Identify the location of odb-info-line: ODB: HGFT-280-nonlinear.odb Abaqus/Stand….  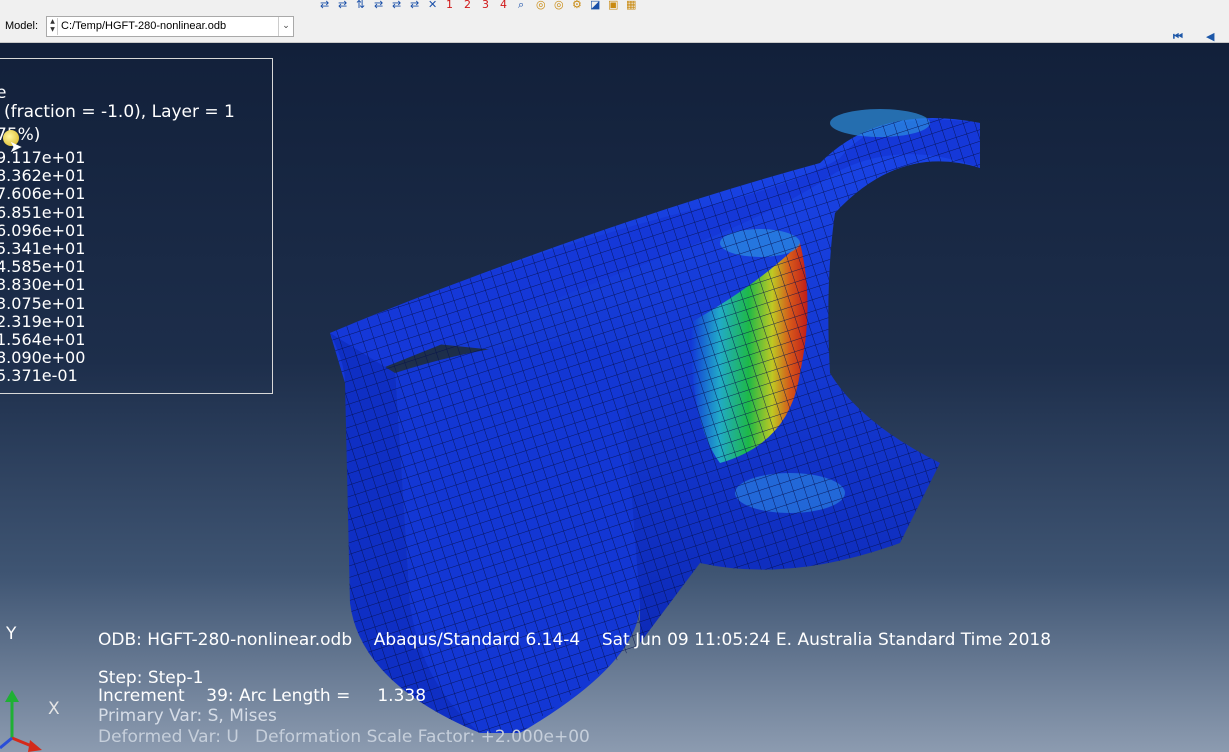
(575, 640).